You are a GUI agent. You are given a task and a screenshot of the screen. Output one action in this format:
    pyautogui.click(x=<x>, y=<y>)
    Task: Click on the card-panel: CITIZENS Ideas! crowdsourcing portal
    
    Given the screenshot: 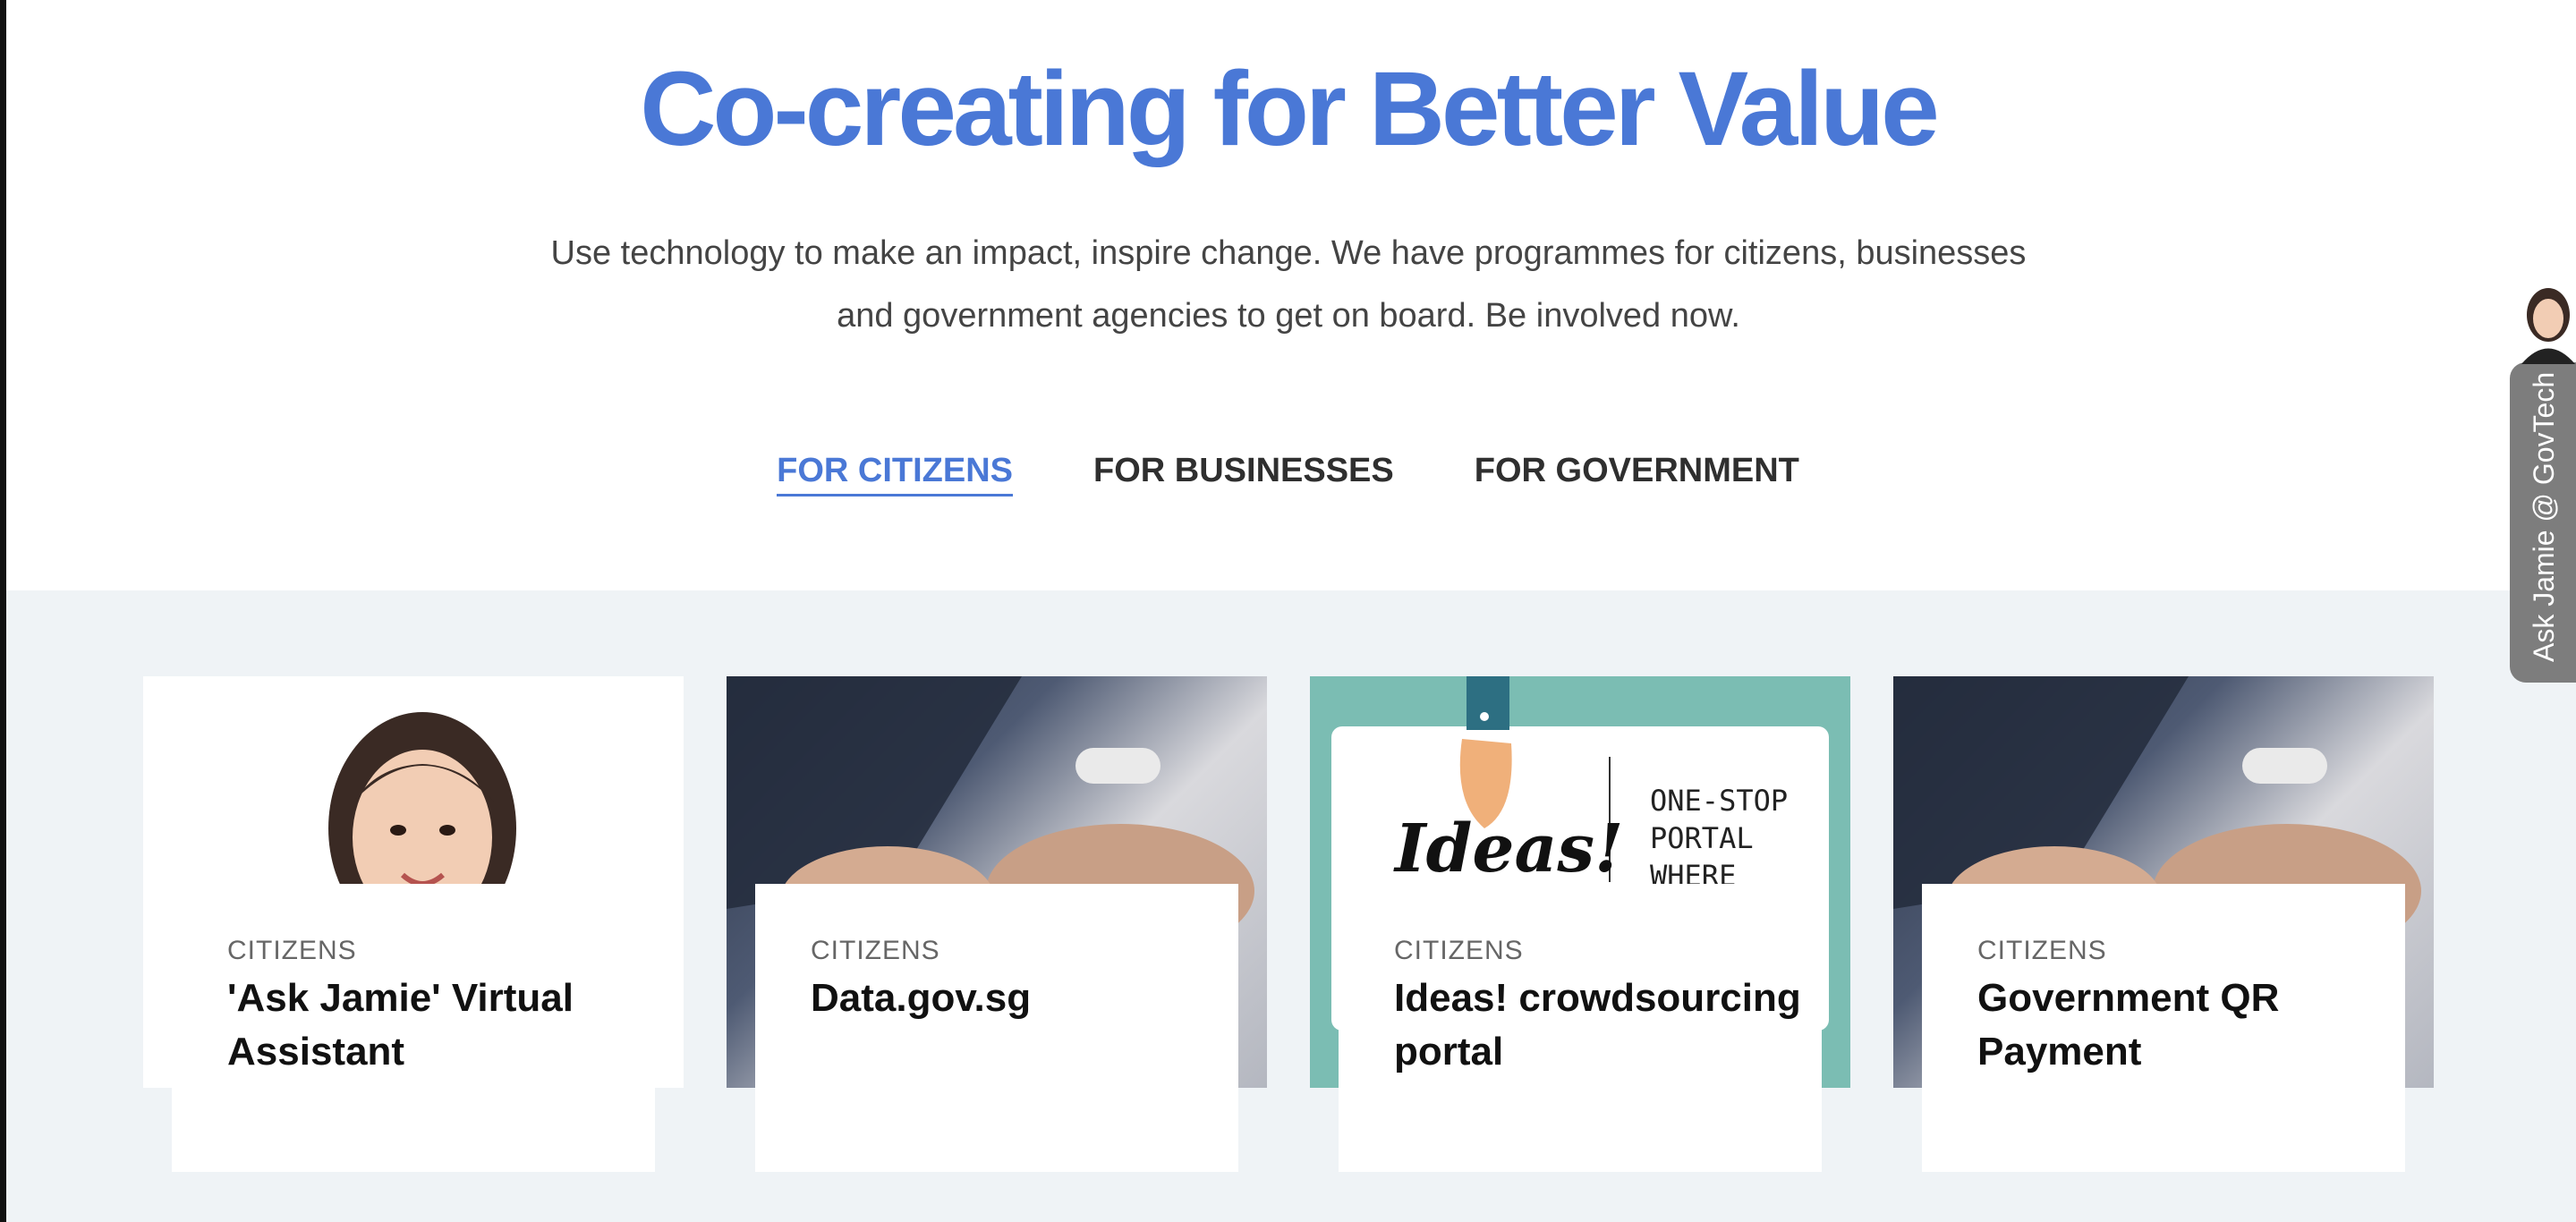 What is the action you would take?
    pyautogui.click(x=1580, y=1028)
    